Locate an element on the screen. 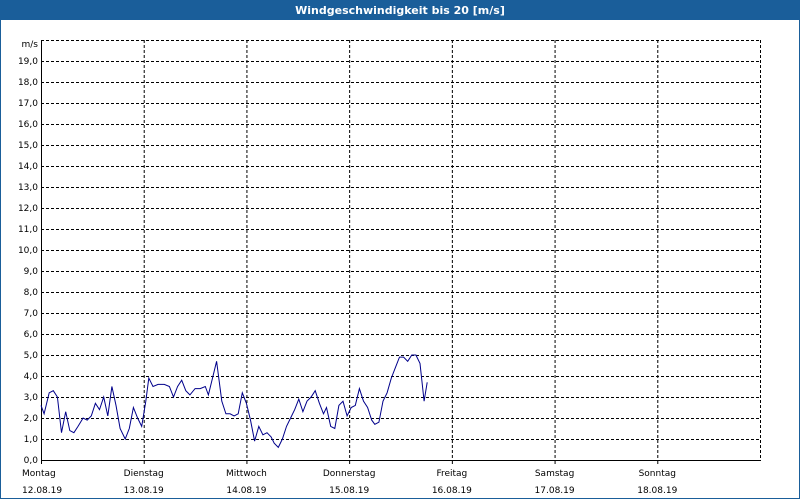  y-tick-label: 6,0 is located at coordinates (31, 335).